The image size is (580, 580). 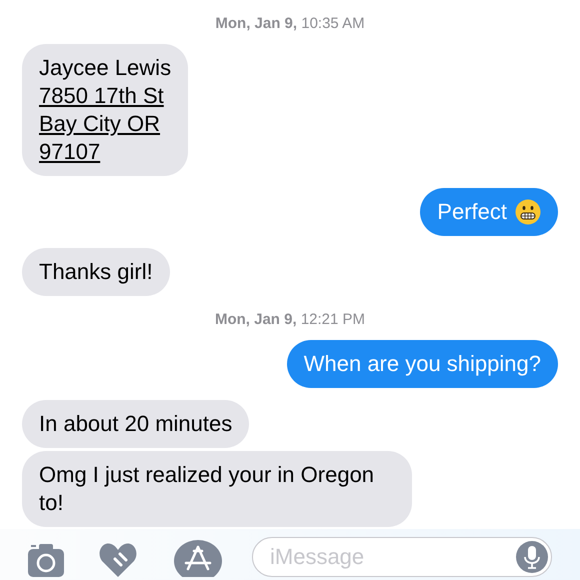 I want to click on message-text: When are you shipping?, so click(x=422, y=364).